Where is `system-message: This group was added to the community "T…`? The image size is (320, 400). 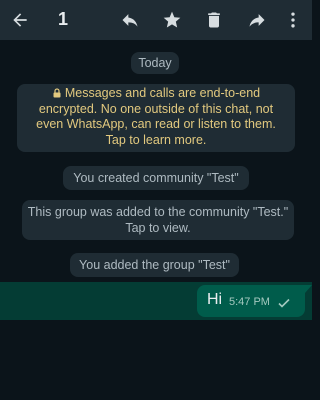 system-message: This group was added to the community "T… is located at coordinates (158, 220).